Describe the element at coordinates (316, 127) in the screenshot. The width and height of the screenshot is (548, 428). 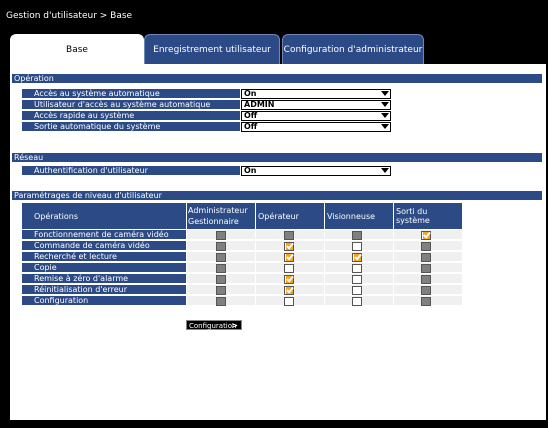
I see `sortie-automatique-select: Off` at that location.